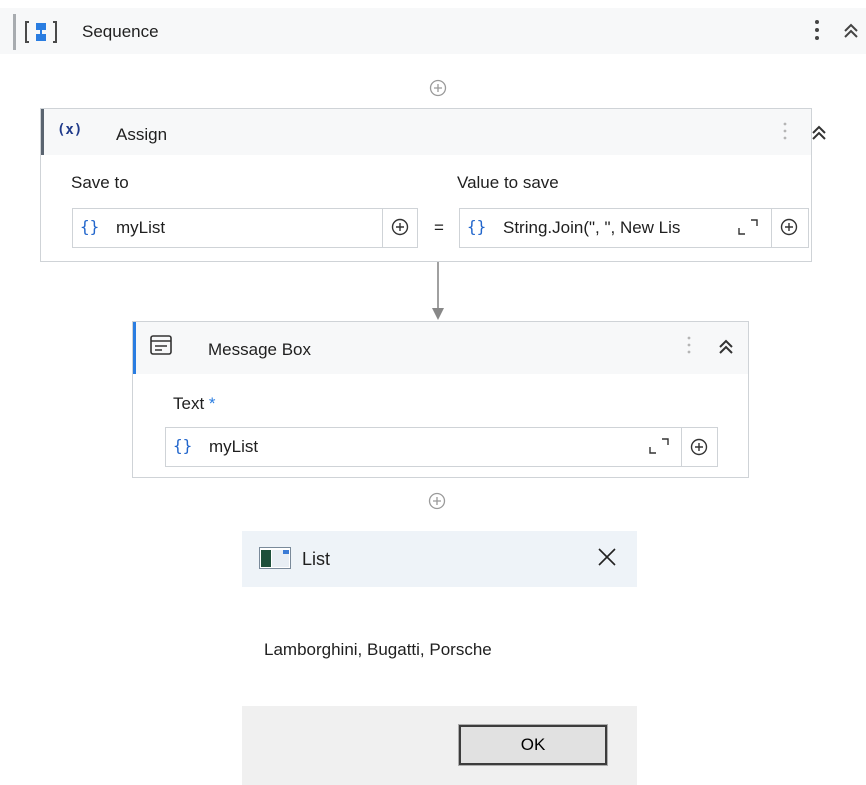 Image resolution: width=866 pixels, height=785 pixels. What do you see at coordinates (378, 649) in the screenshot?
I see `dialog-message: Lamborghini, Bugatti, Porsche` at bounding box center [378, 649].